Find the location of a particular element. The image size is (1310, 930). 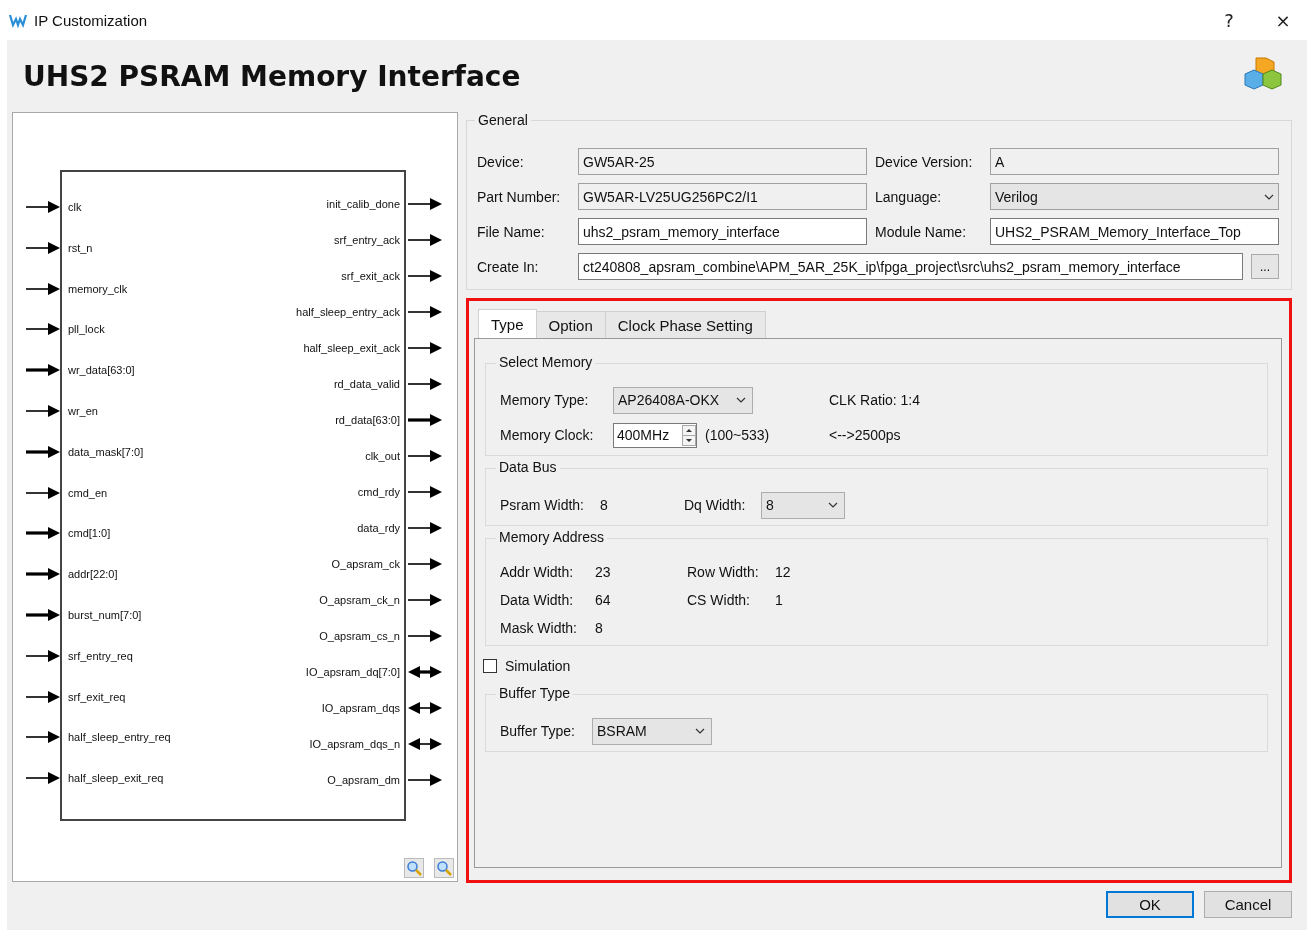

port-label: srf_exit_ack is located at coordinates (370, 276).